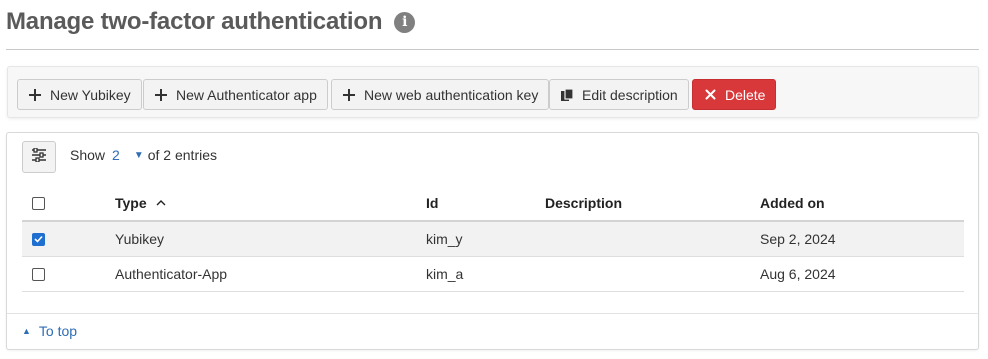 Image resolution: width=988 pixels, height=359 pixels. What do you see at coordinates (567, 94) in the screenshot?
I see `copy-icon` at bounding box center [567, 94].